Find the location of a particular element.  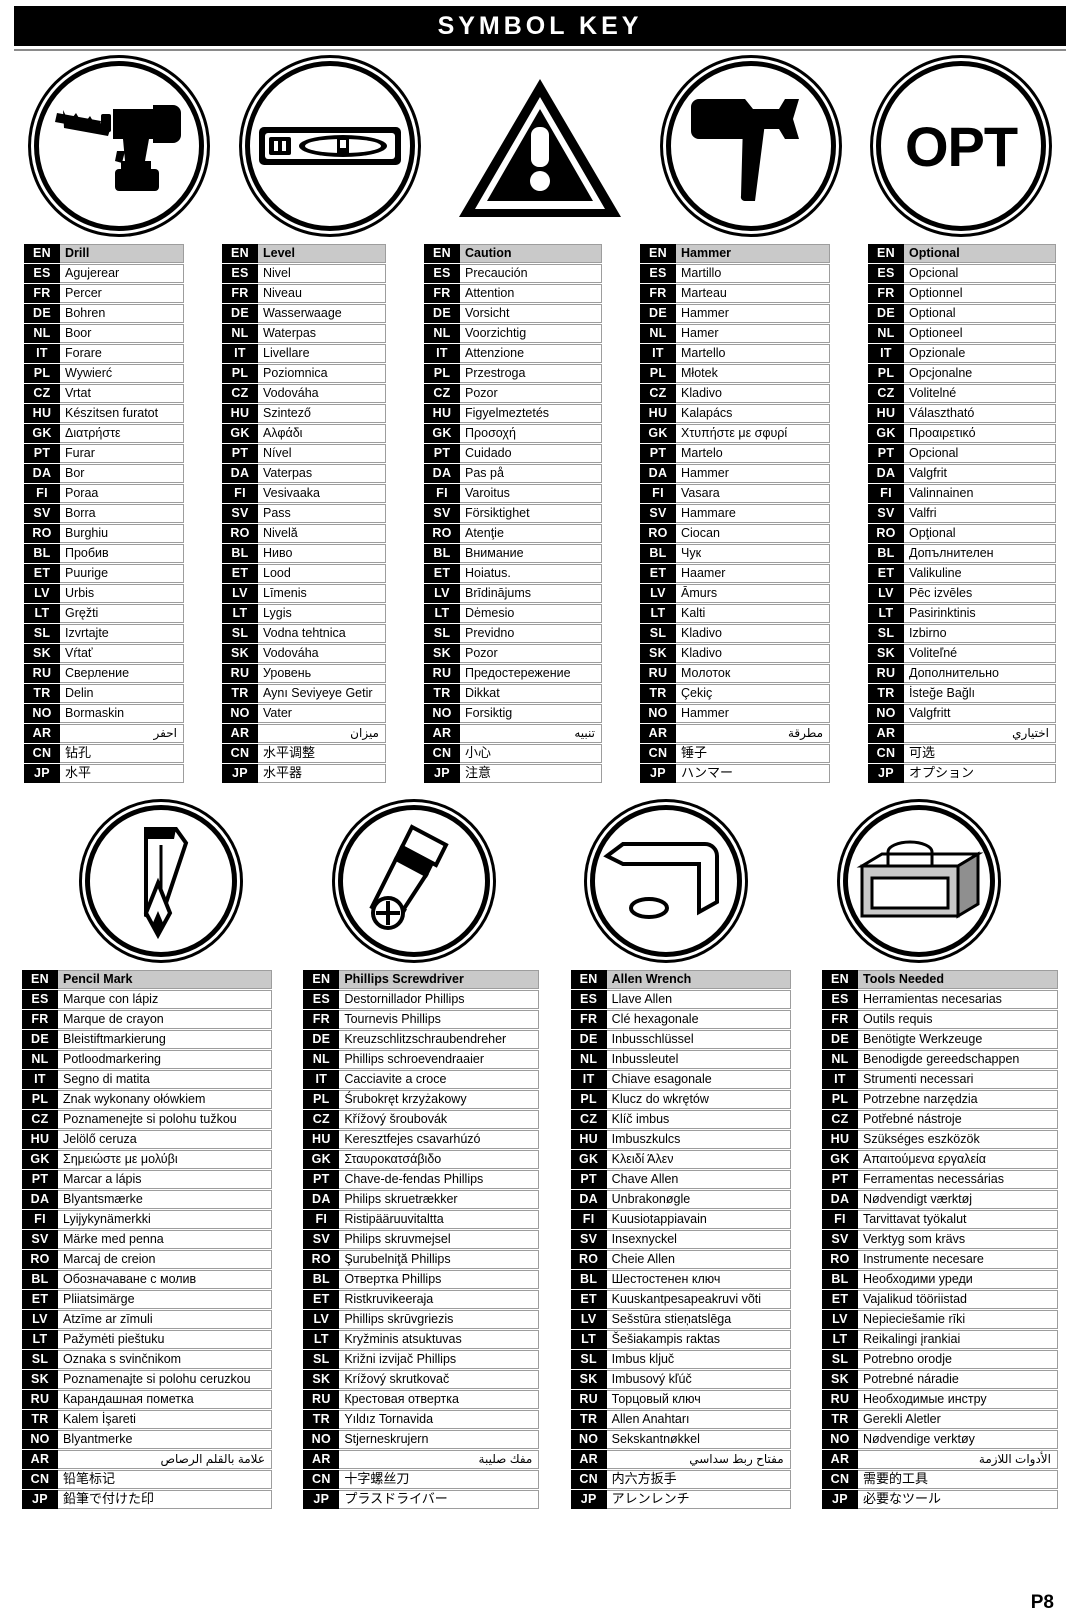

table-row: SL Vodna tehtnica is located at coordinates (304, 633).